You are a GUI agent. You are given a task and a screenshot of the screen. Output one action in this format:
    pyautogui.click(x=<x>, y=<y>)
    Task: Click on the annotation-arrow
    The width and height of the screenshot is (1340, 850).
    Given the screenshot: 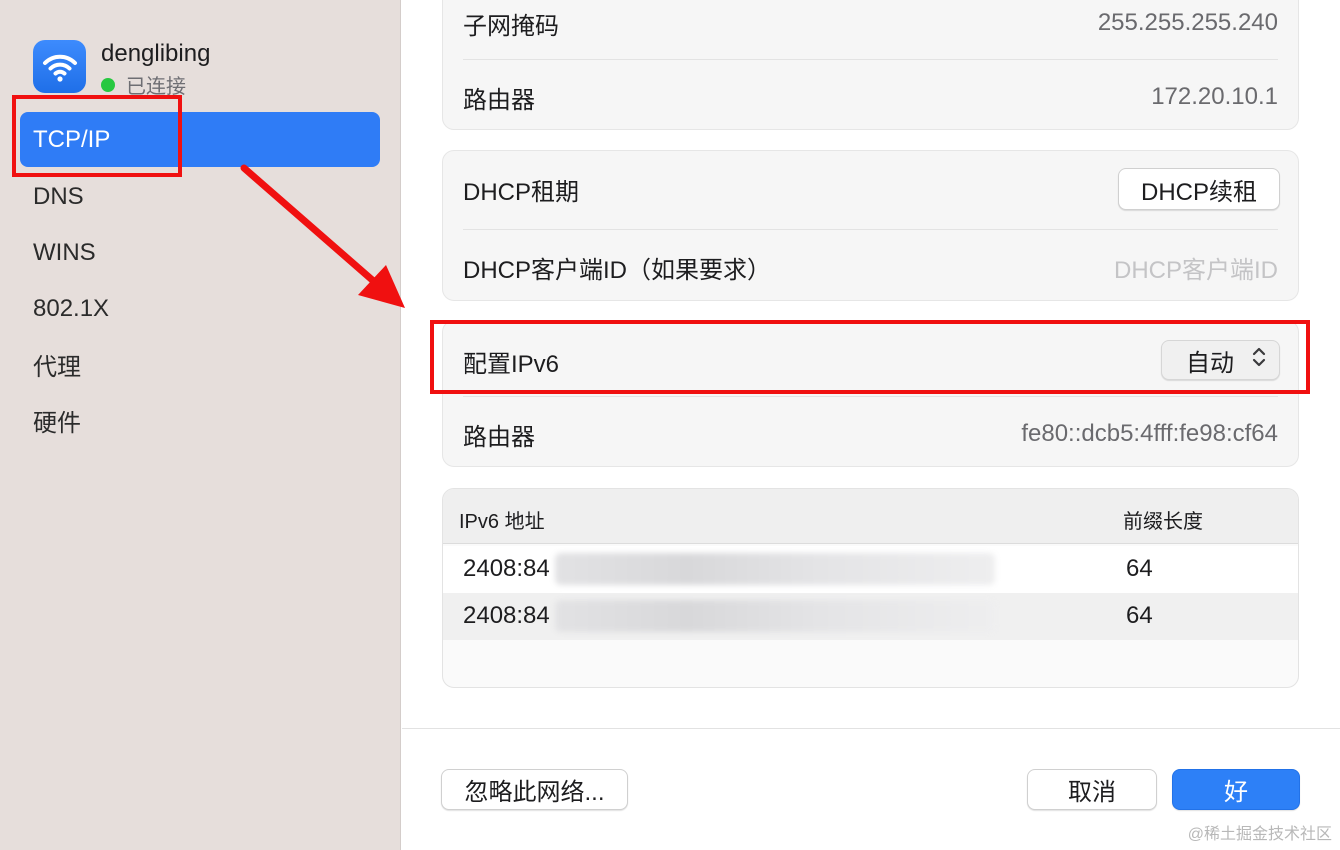 What is the action you would take?
    pyautogui.click(x=322, y=236)
    